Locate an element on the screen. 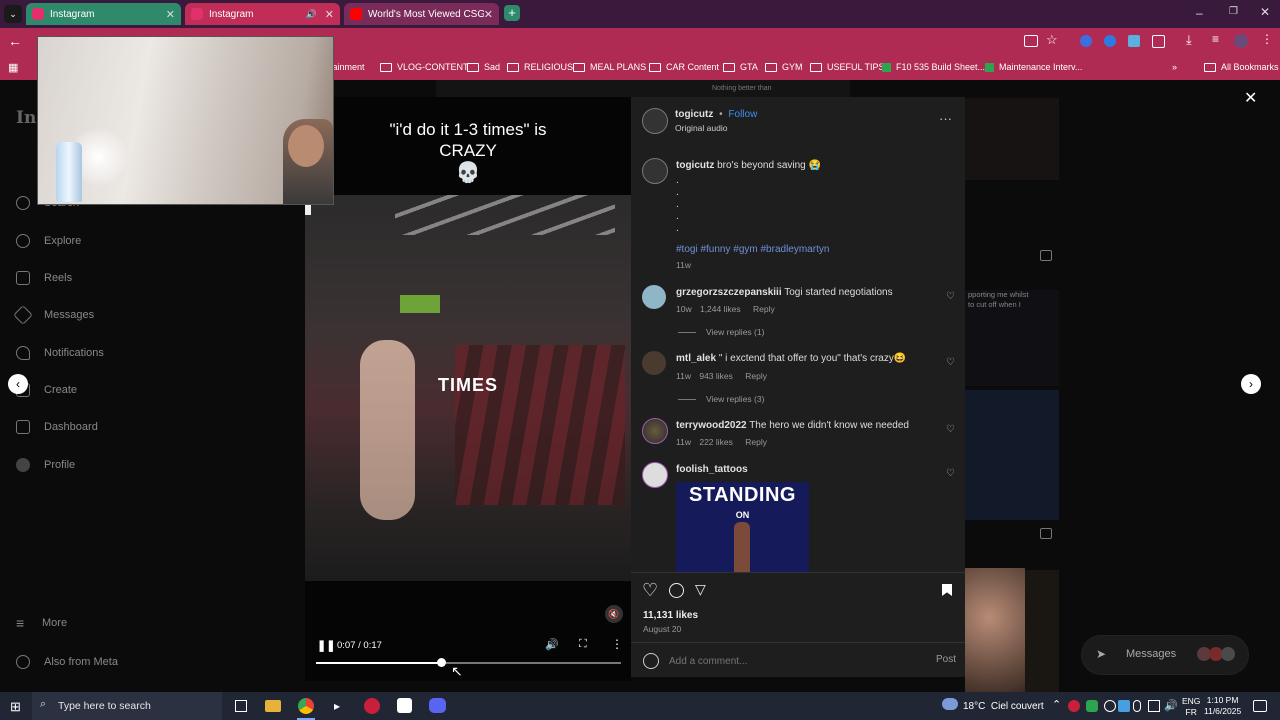 The image size is (1280, 720). like-count: 11,131 likes is located at coordinates (670, 615).